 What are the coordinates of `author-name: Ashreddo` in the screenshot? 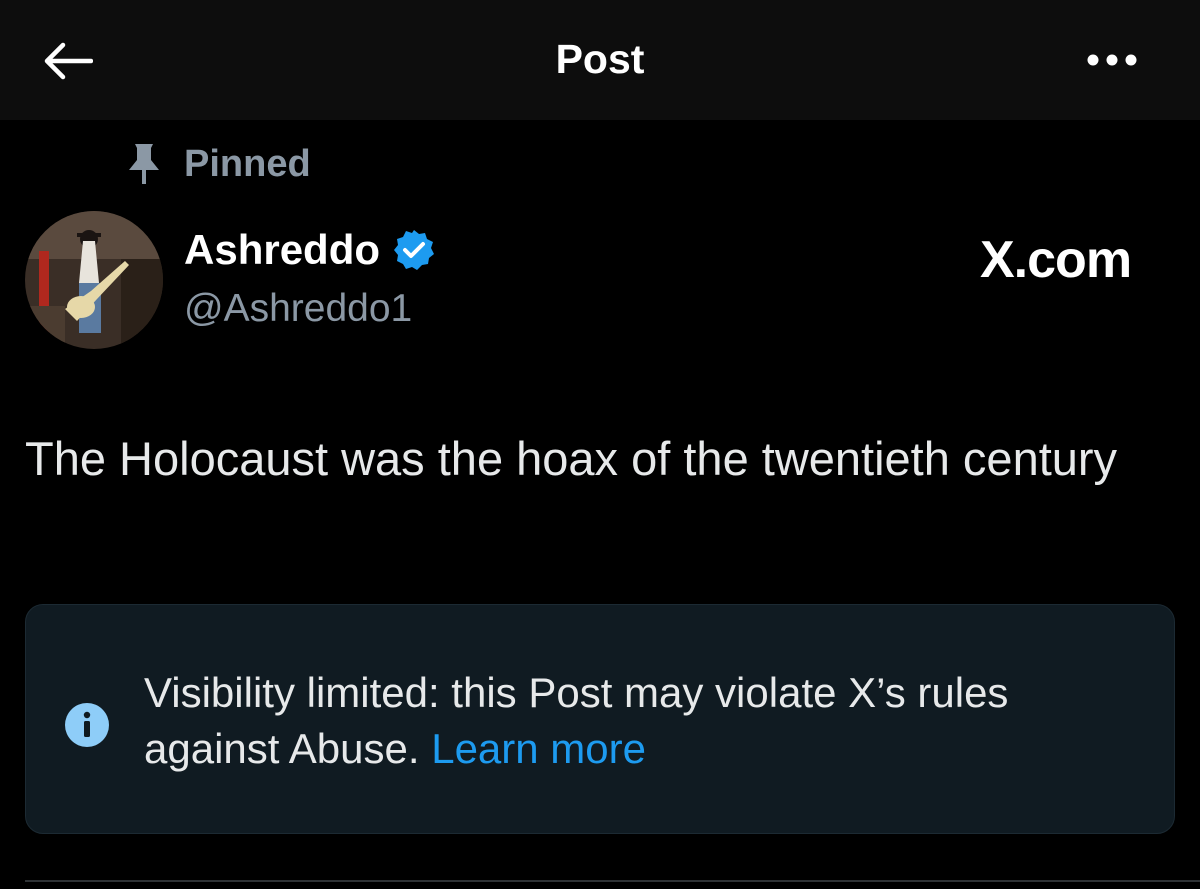 It's located at (310, 250).